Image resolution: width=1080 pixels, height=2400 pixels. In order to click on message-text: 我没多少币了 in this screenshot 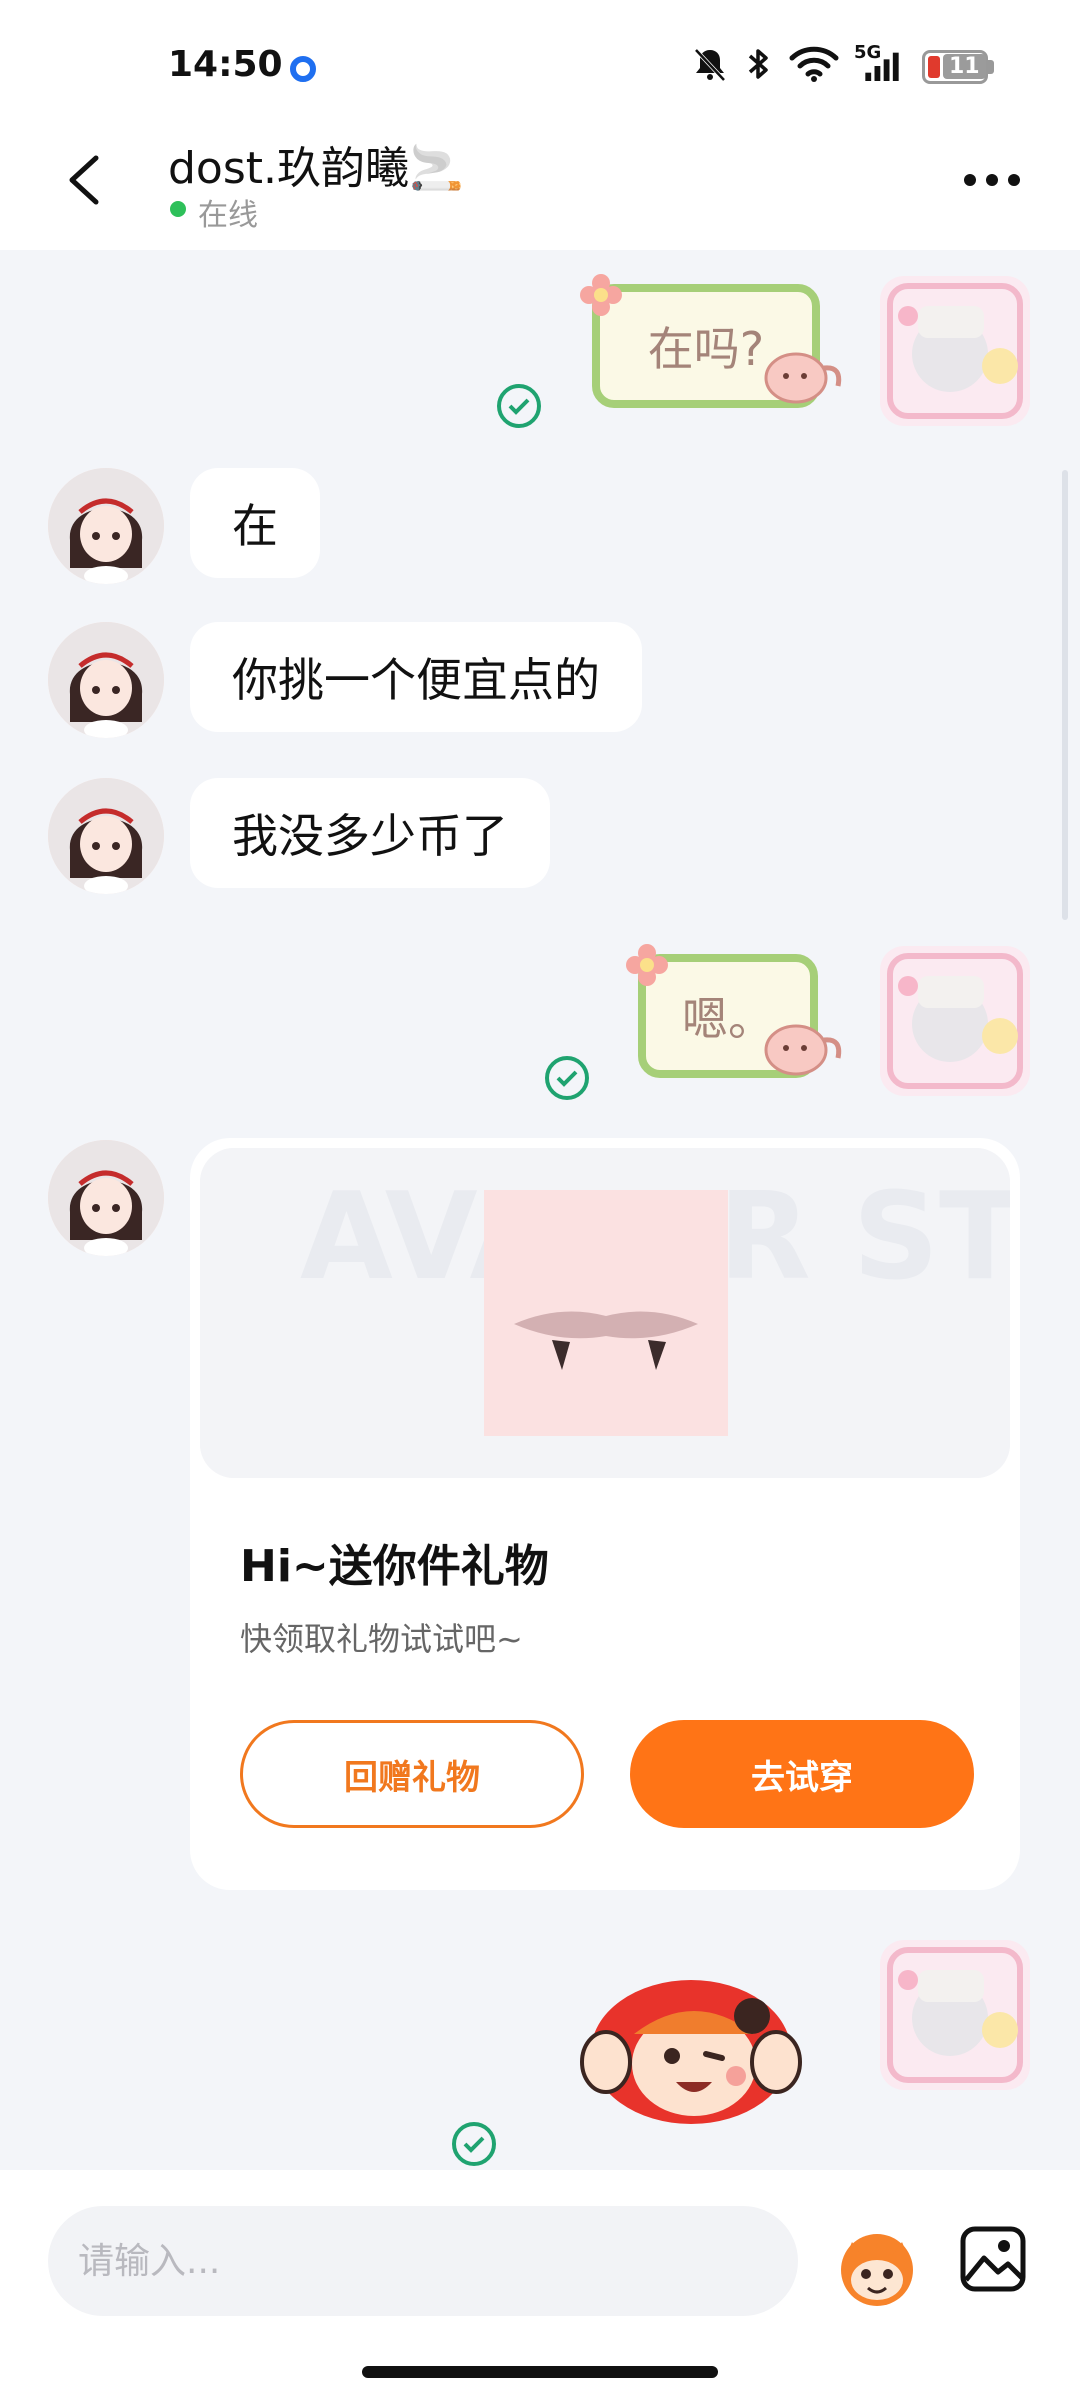, I will do `click(370, 836)`.